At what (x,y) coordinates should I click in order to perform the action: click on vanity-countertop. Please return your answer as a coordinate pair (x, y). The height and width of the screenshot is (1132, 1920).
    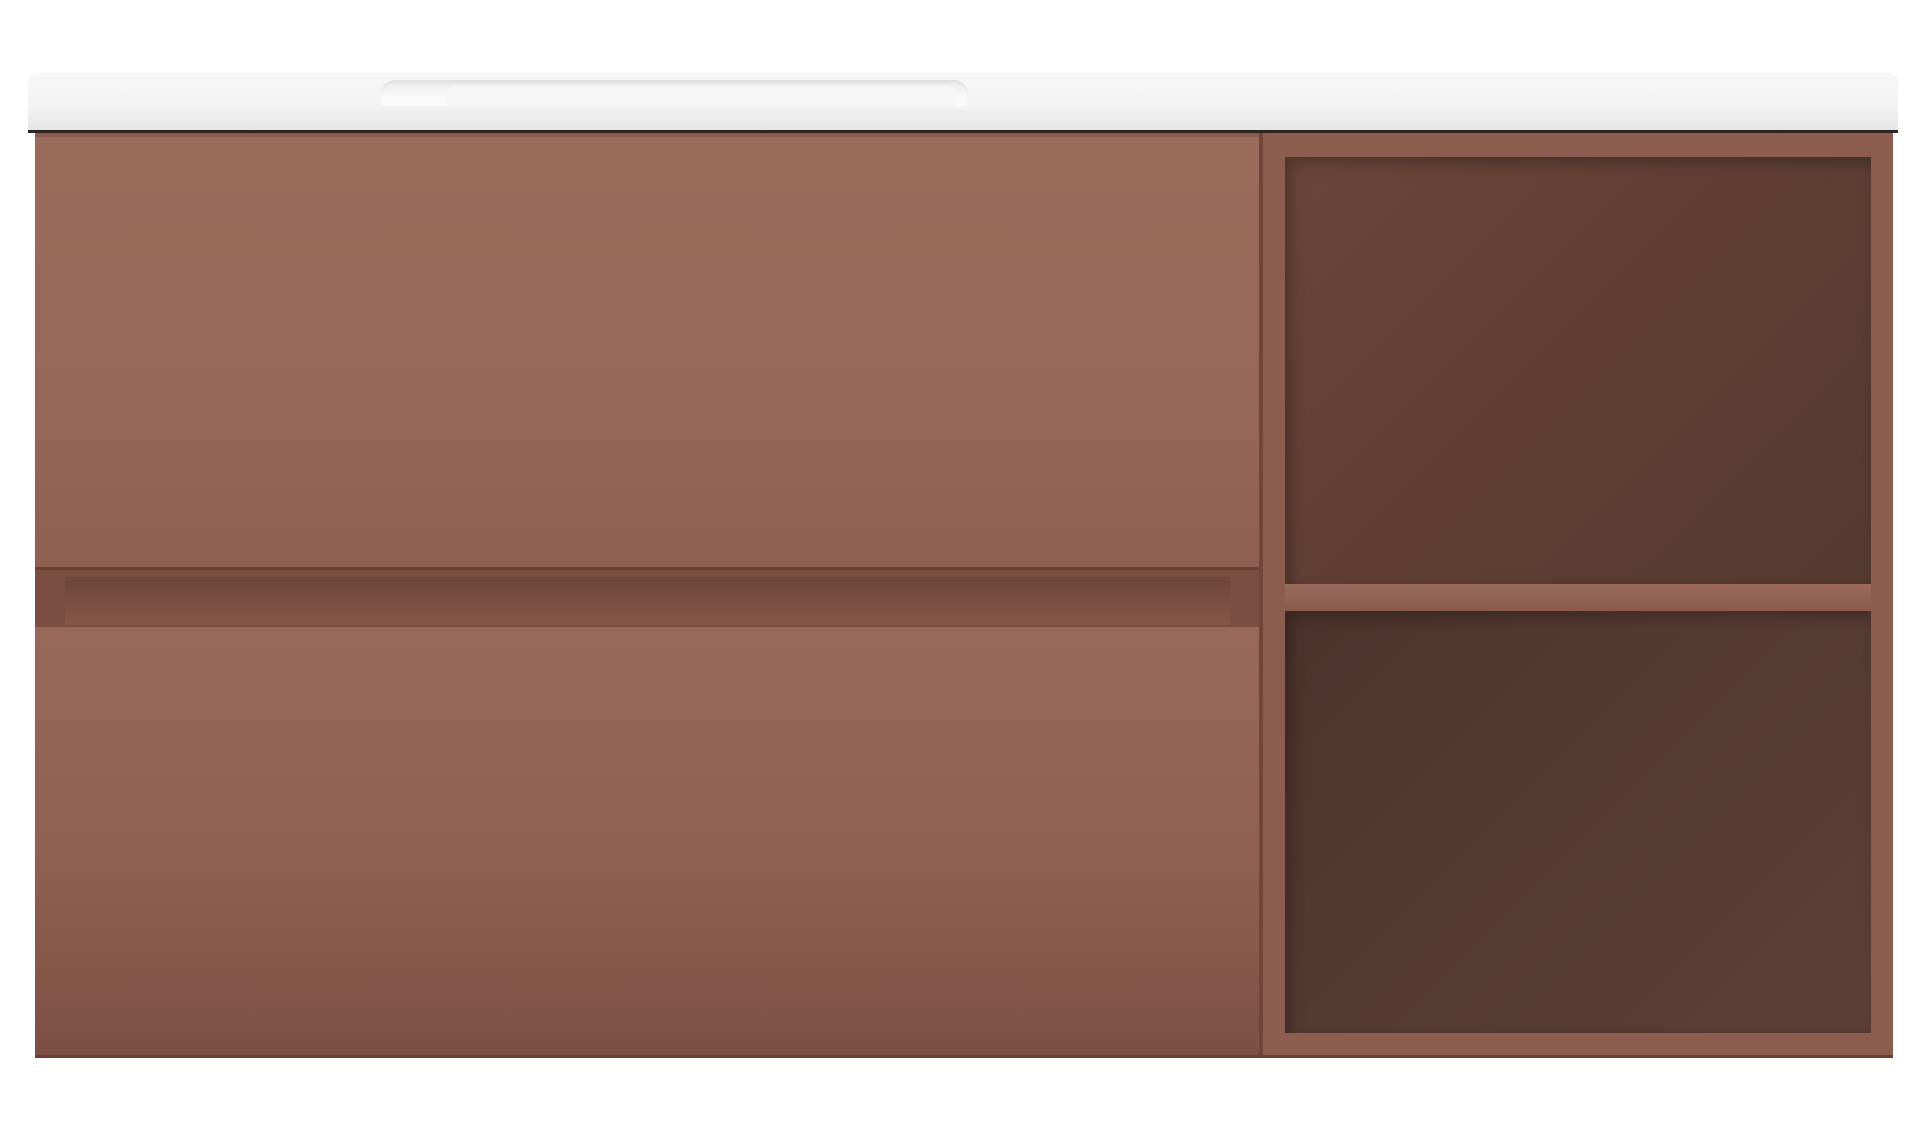
    Looking at the image, I should click on (963, 103).